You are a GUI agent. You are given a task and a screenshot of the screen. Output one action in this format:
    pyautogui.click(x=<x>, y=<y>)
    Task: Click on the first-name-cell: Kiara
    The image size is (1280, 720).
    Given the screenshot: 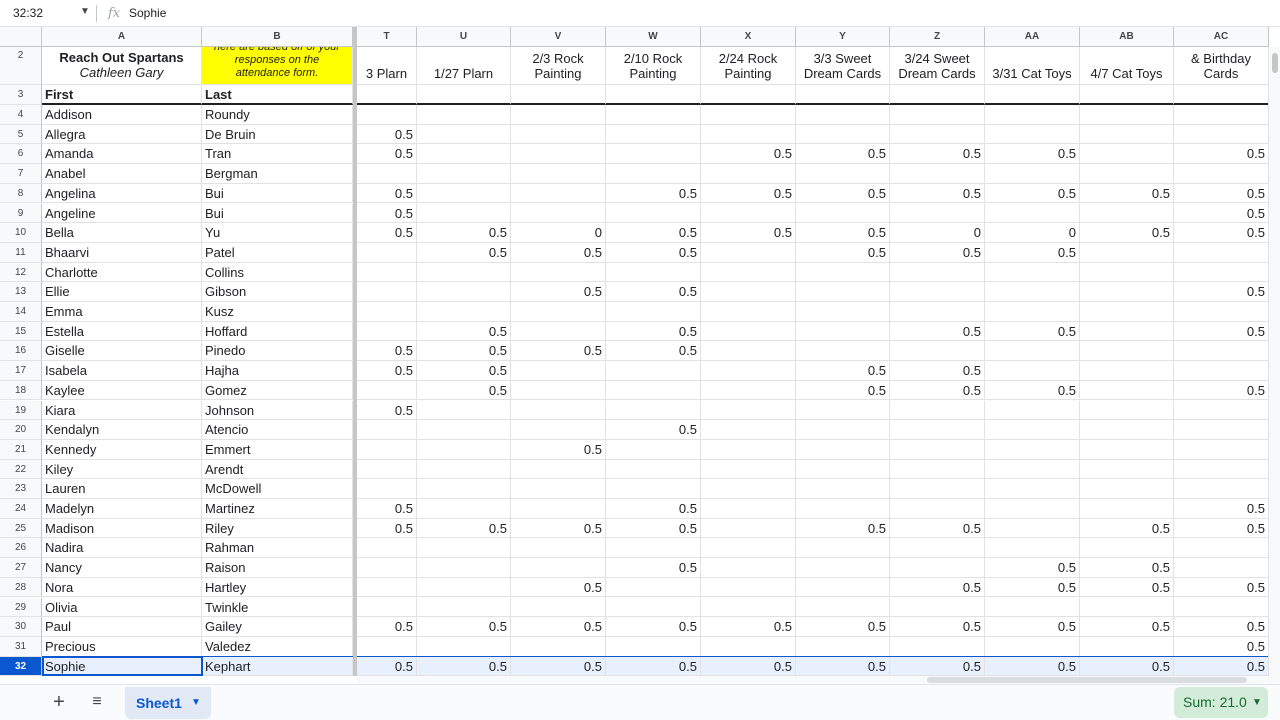 What is the action you would take?
    pyautogui.click(x=122, y=410)
    